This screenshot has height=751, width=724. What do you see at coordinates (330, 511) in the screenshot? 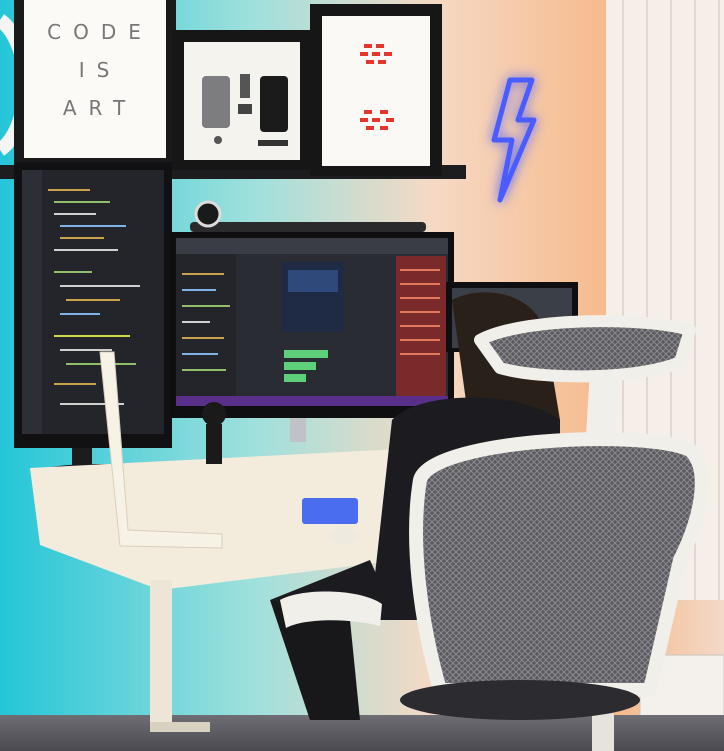
I see `keyboard` at bounding box center [330, 511].